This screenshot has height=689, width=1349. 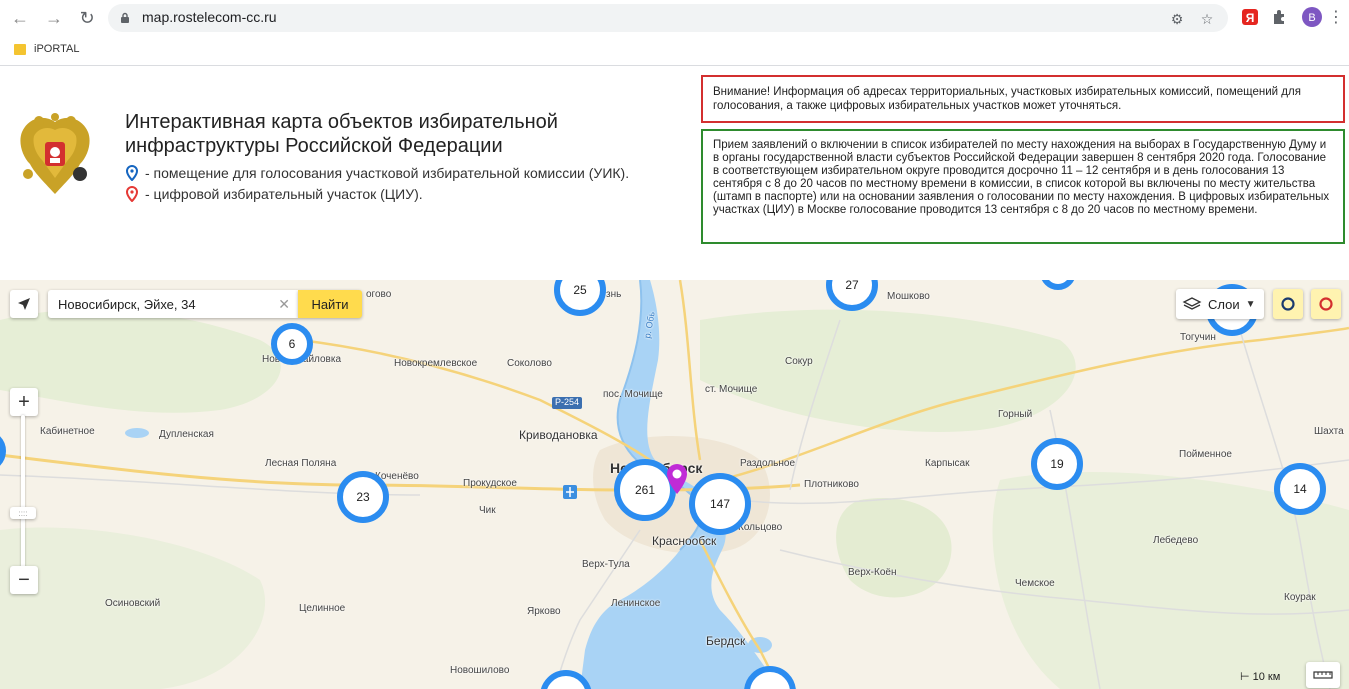 I want to click on place-label: Соколово, so click(x=529, y=363).